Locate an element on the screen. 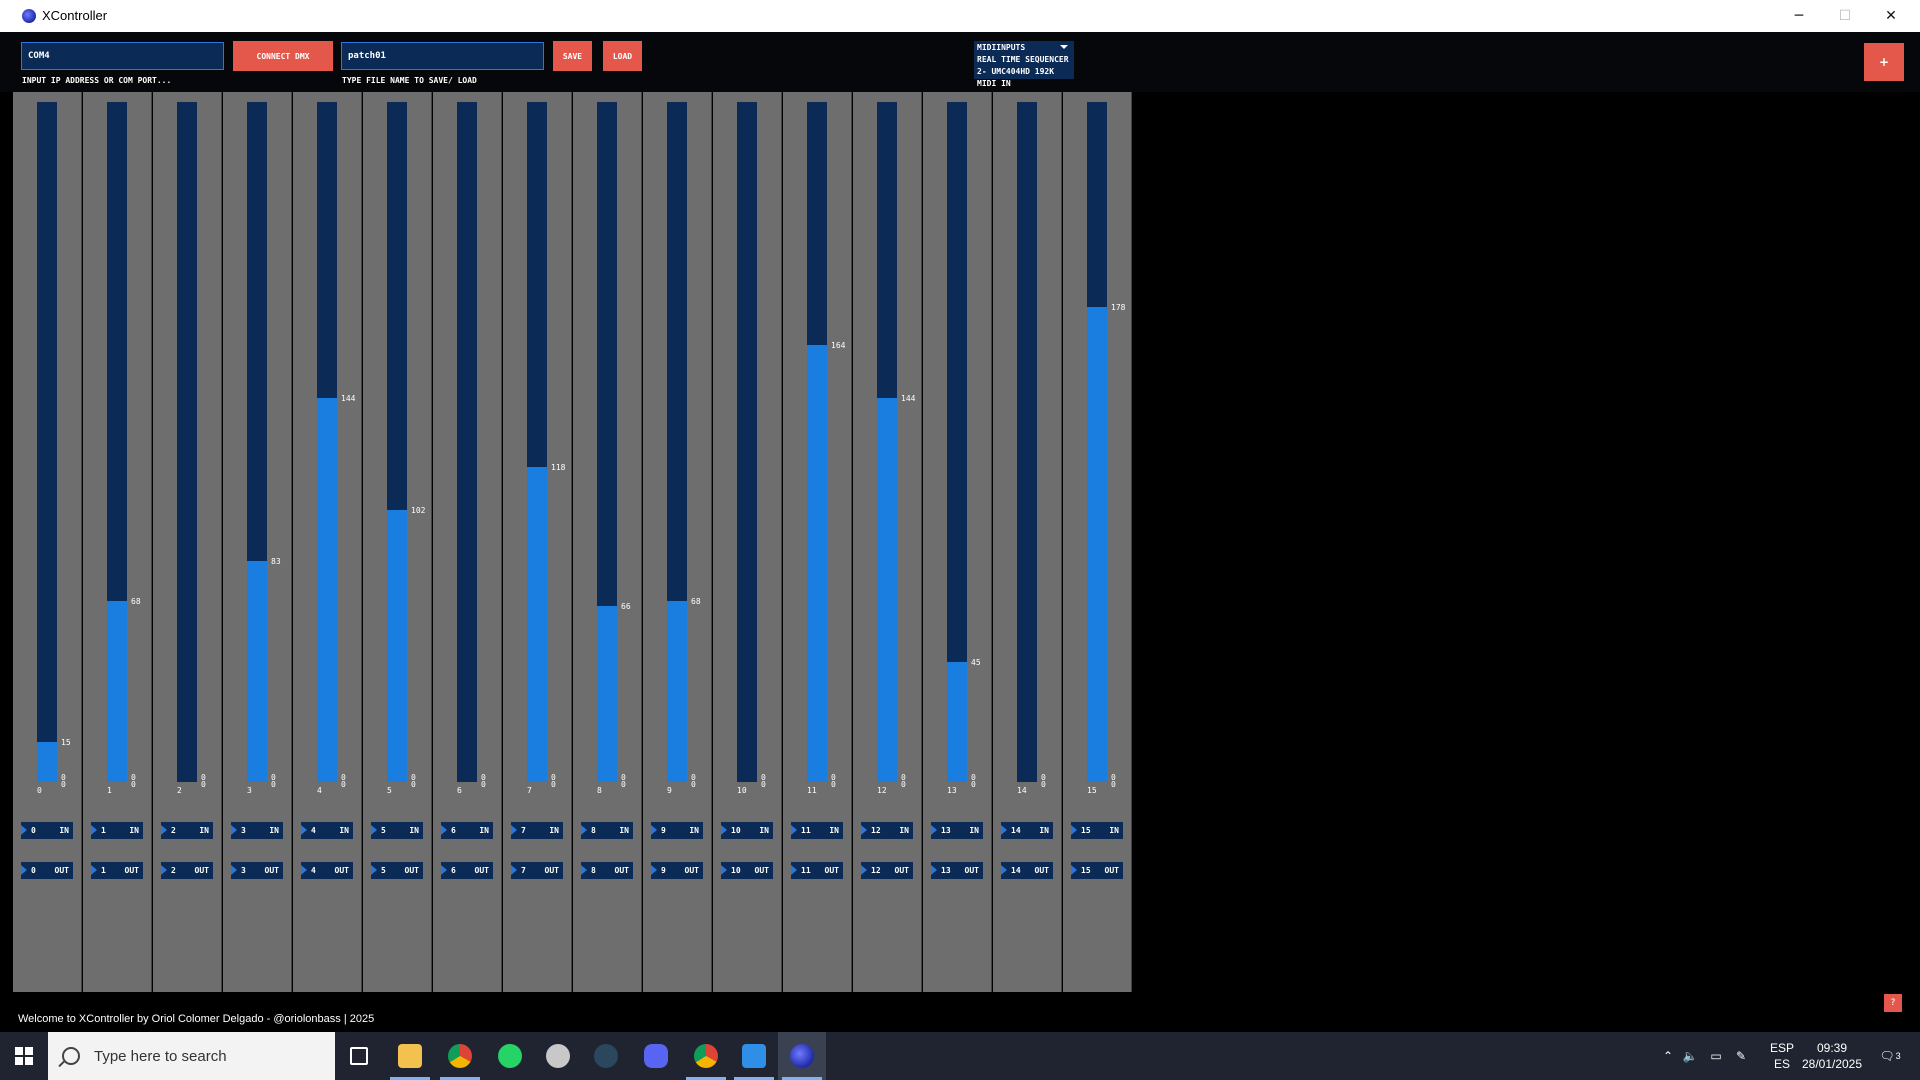  channel-out-button: 5 OUT is located at coordinates (397, 870).